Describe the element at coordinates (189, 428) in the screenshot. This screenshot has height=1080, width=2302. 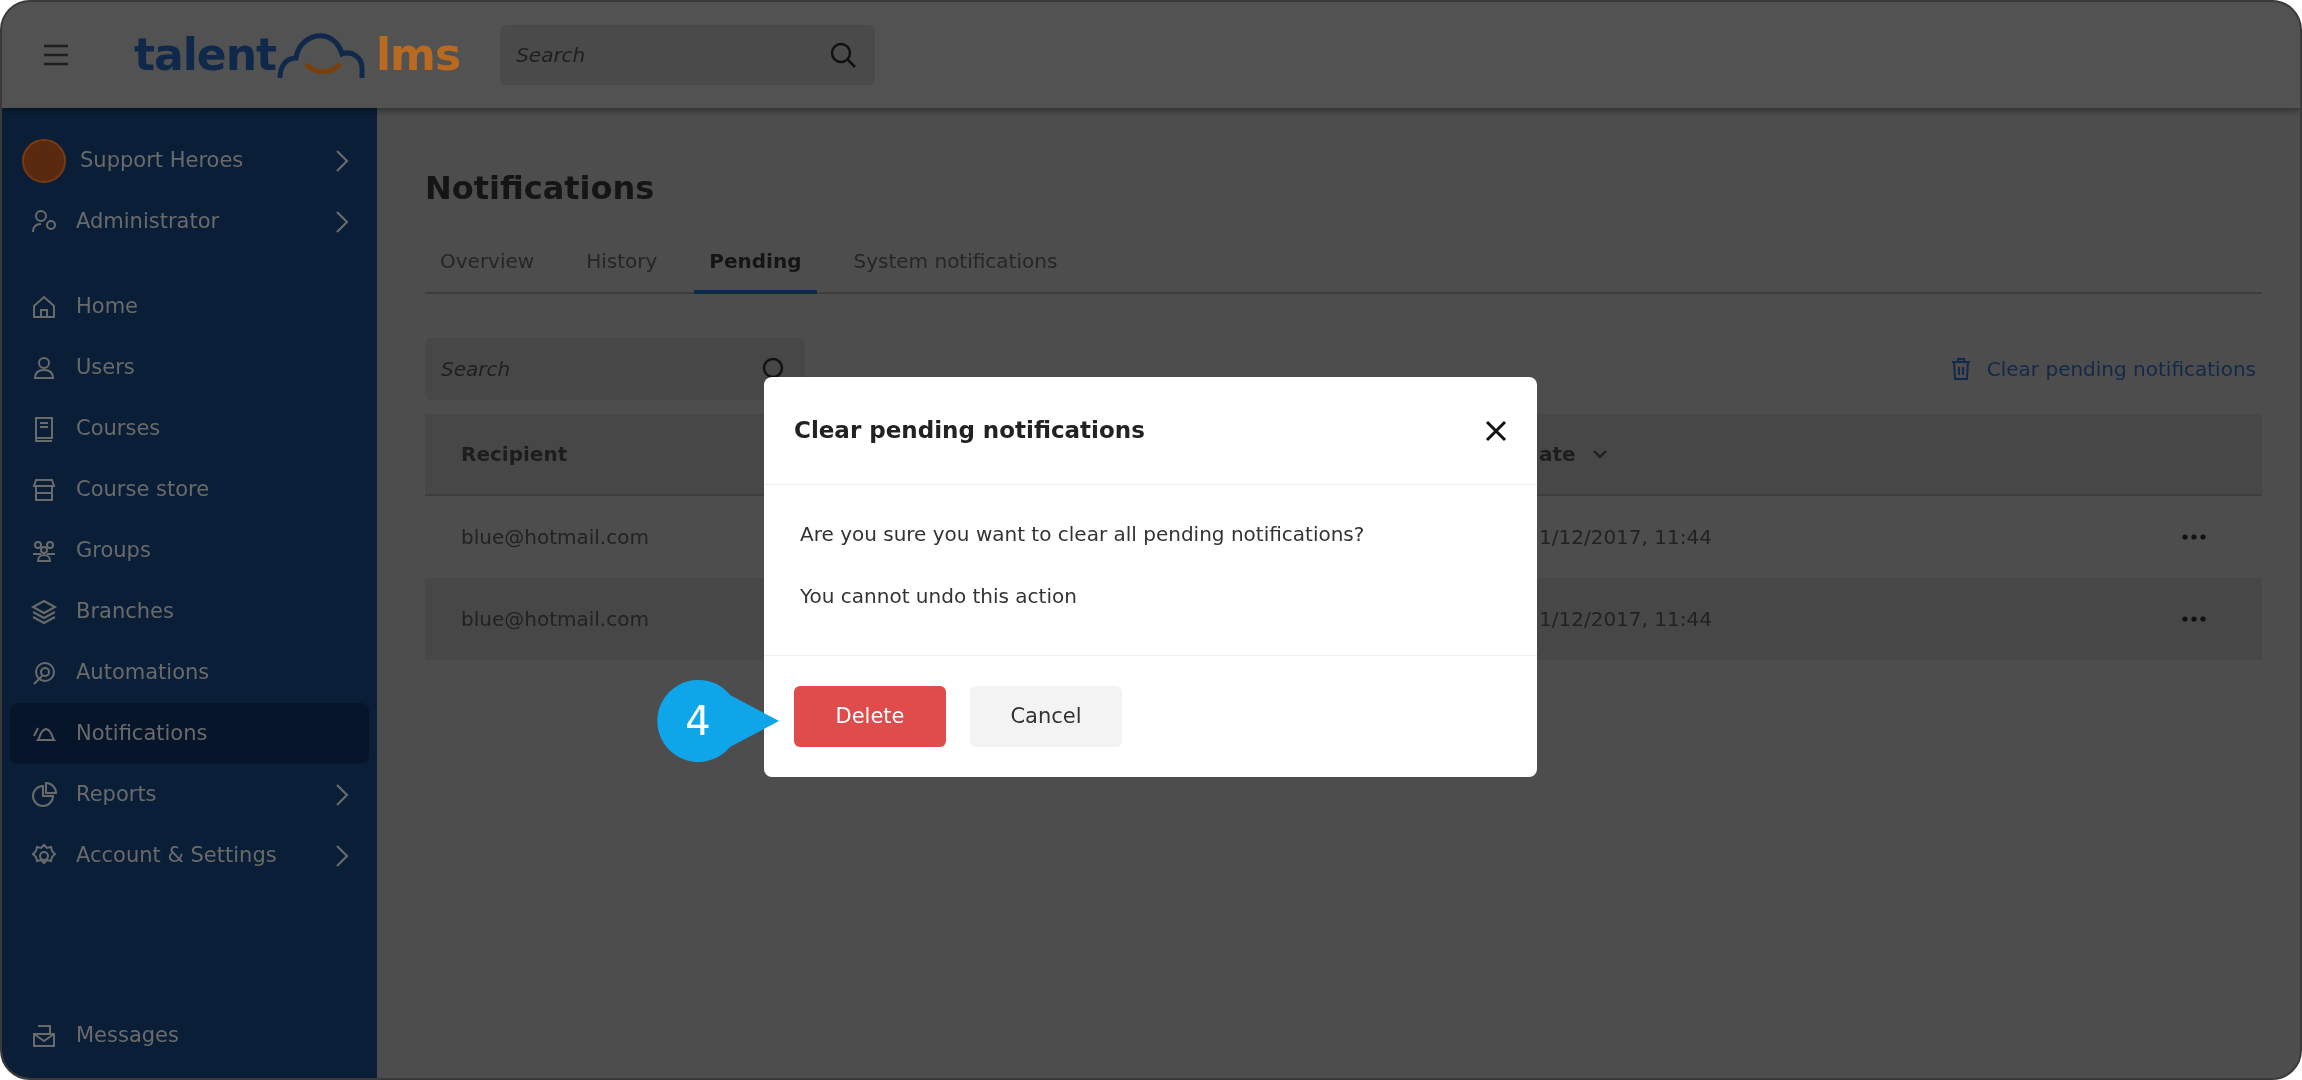
I see `sidebar-item: Courses` at that location.